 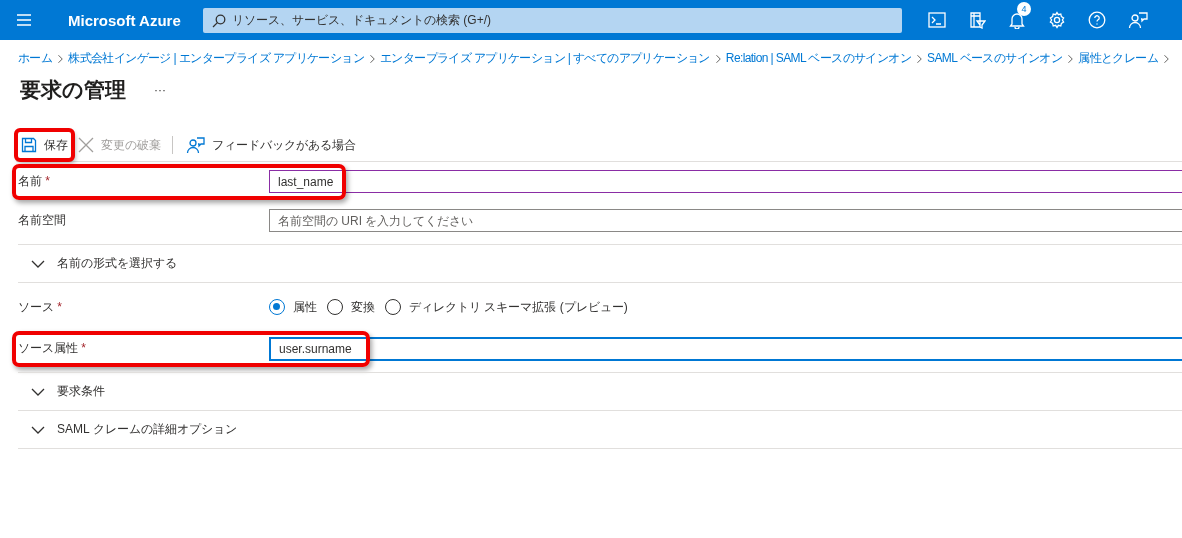 What do you see at coordinates (24, 20) in the screenshot?
I see `menu-icon` at bounding box center [24, 20].